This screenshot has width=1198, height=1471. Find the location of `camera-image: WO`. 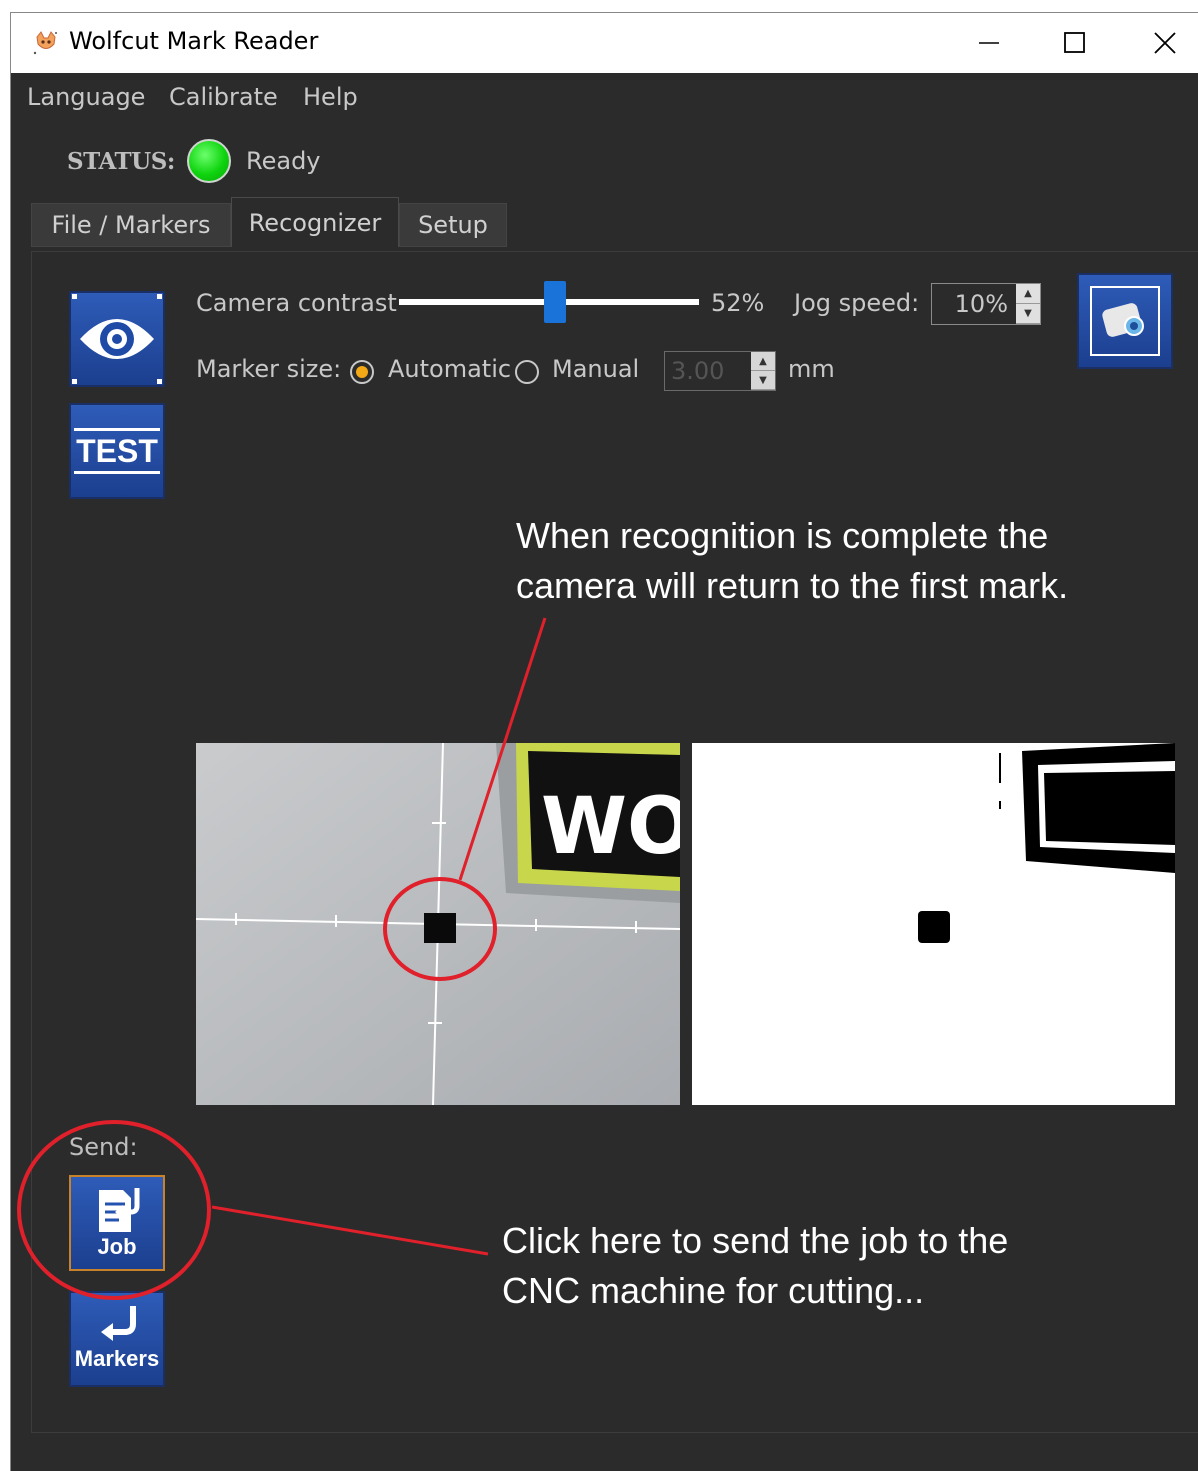

camera-image: WO is located at coordinates (438, 924).